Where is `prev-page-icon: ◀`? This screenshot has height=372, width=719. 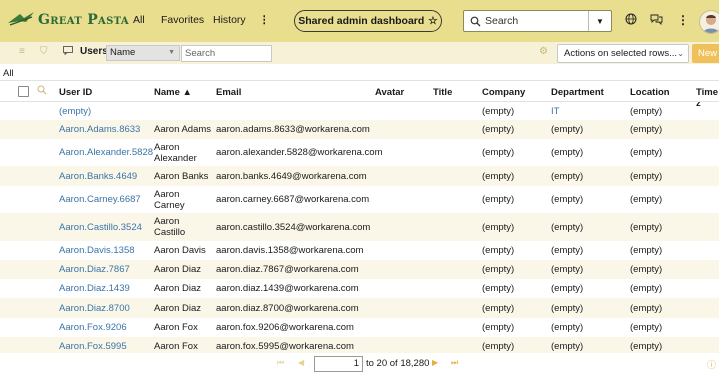
prev-page-icon: ◀ is located at coordinates (301, 362).